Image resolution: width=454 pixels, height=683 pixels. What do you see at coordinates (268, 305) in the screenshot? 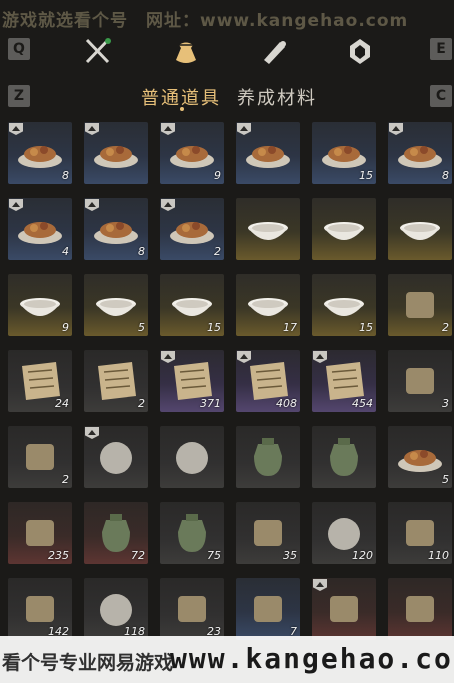
I see `inventory-slot: 17` at bounding box center [268, 305].